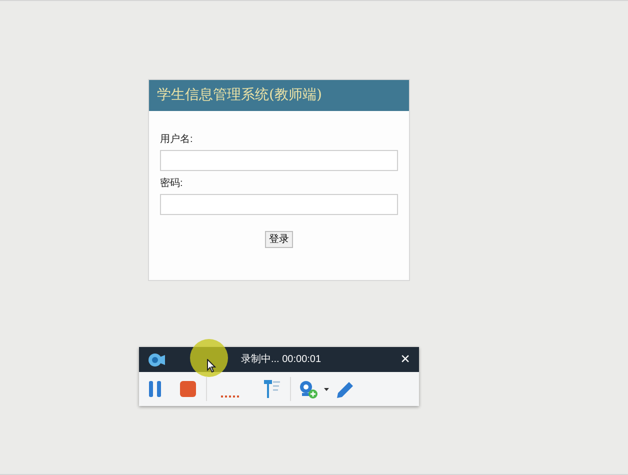 The height and width of the screenshot is (475, 628). What do you see at coordinates (209, 358) in the screenshot?
I see `cursor-highlight` at bounding box center [209, 358].